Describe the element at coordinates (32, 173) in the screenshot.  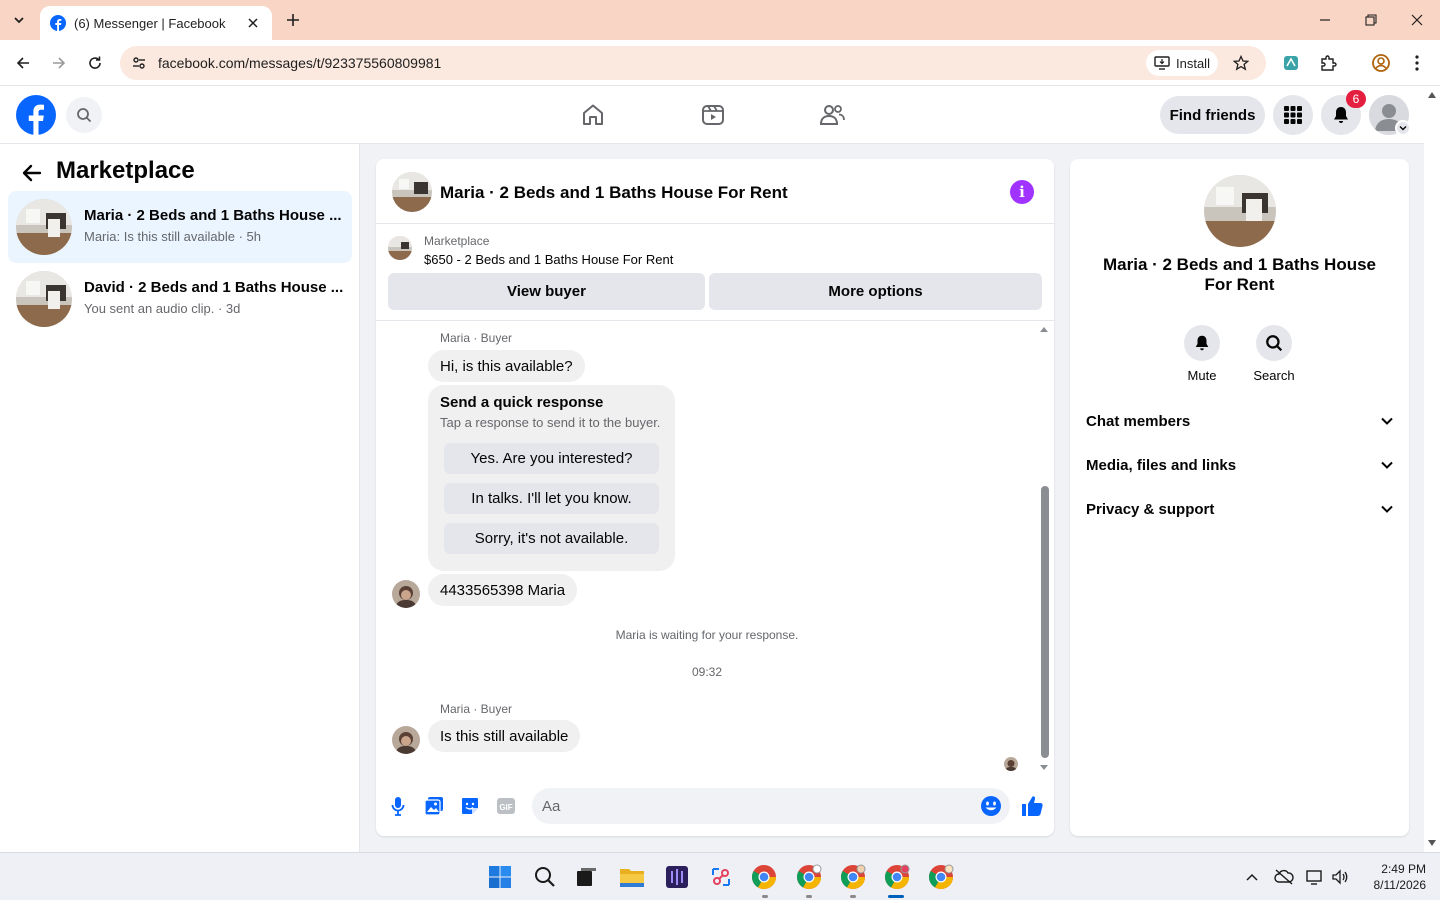
I see `back-button` at that location.